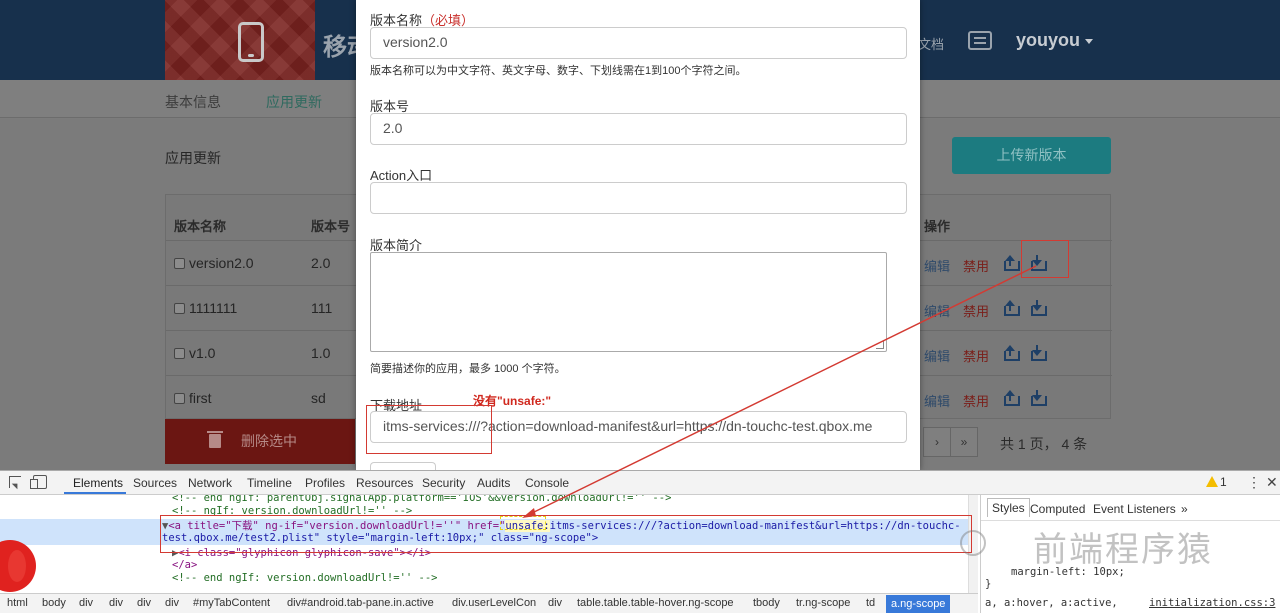 This screenshot has width=1280, height=613. Describe the element at coordinates (655, 603) in the screenshot. I see `breadcrumb-item: table.table.table-hover.ng-scope` at that location.